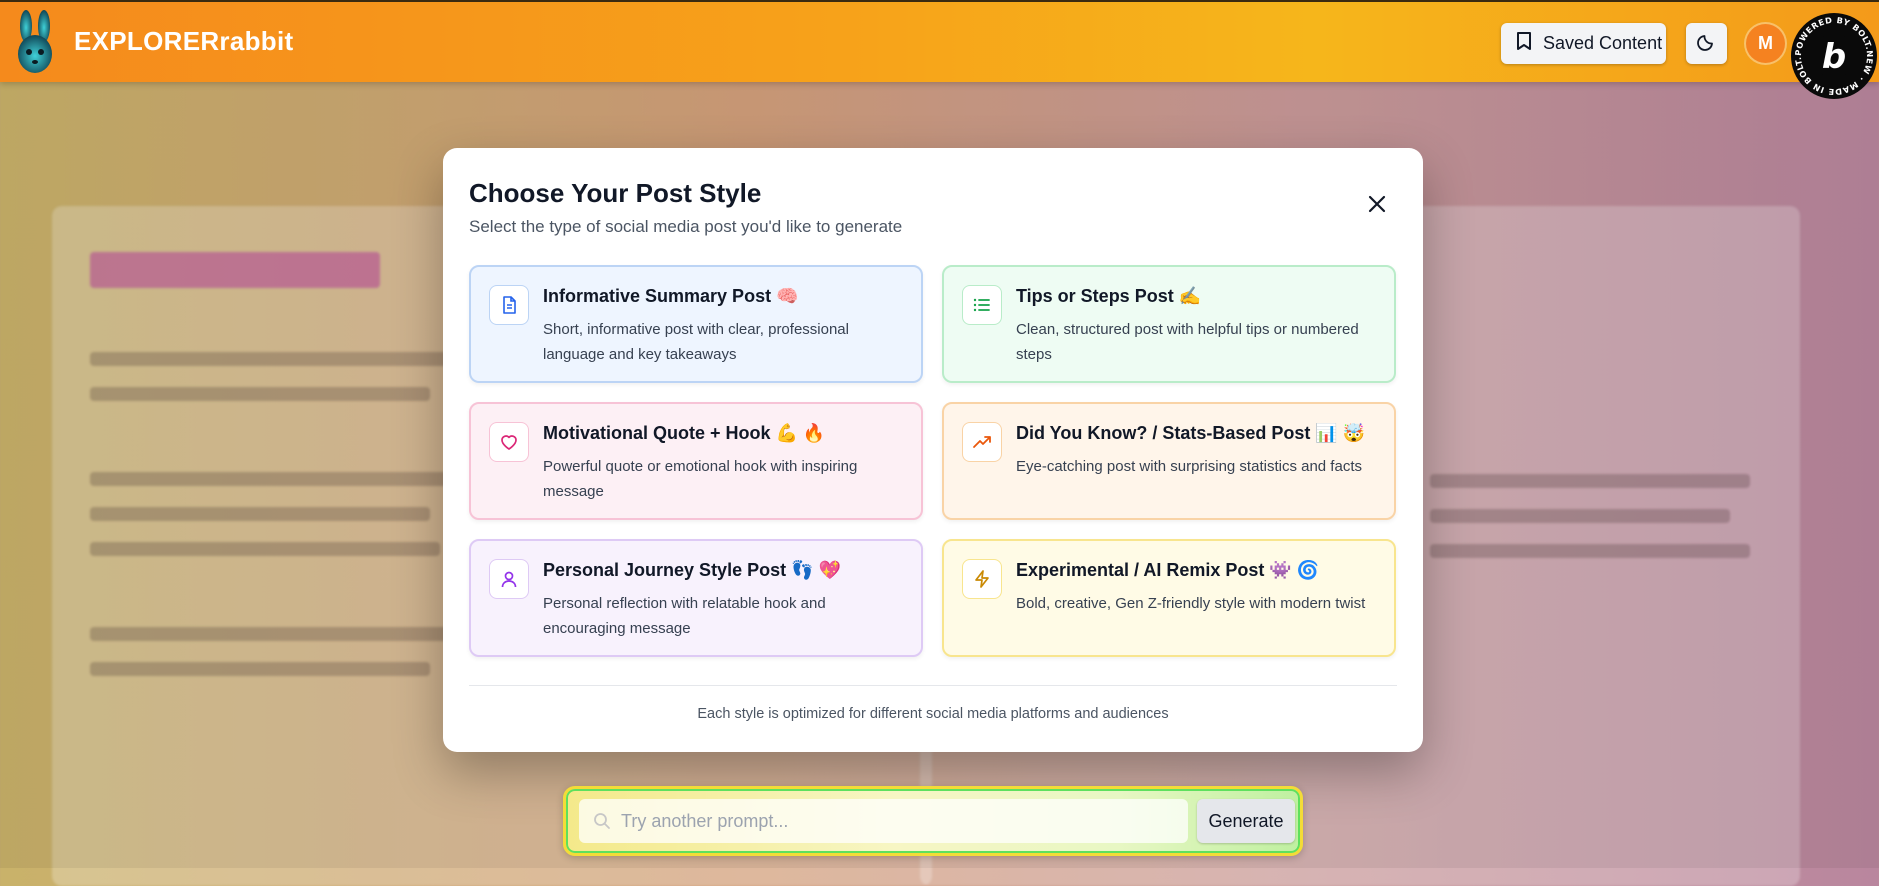  What do you see at coordinates (1603, 43) in the screenshot?
I see `saved-content-label: Saved Content` at bounding box center [1603, 43].